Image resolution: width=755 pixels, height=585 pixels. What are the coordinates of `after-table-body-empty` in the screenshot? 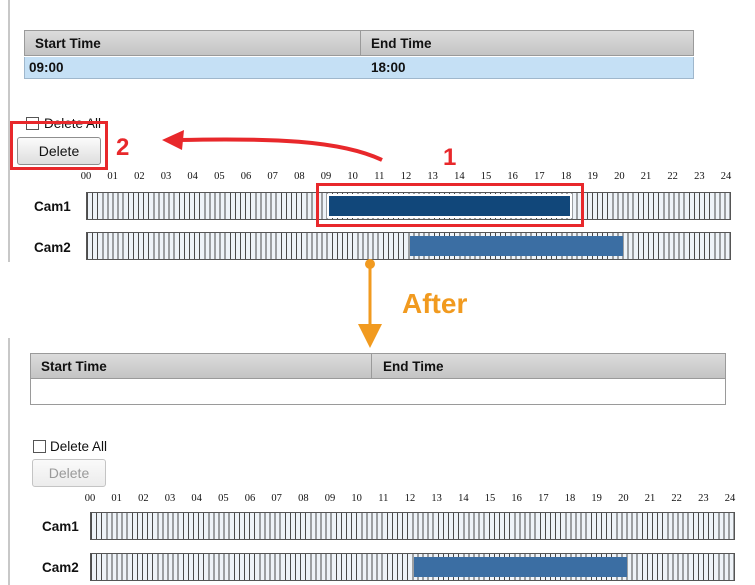 It's located at (378, 392).